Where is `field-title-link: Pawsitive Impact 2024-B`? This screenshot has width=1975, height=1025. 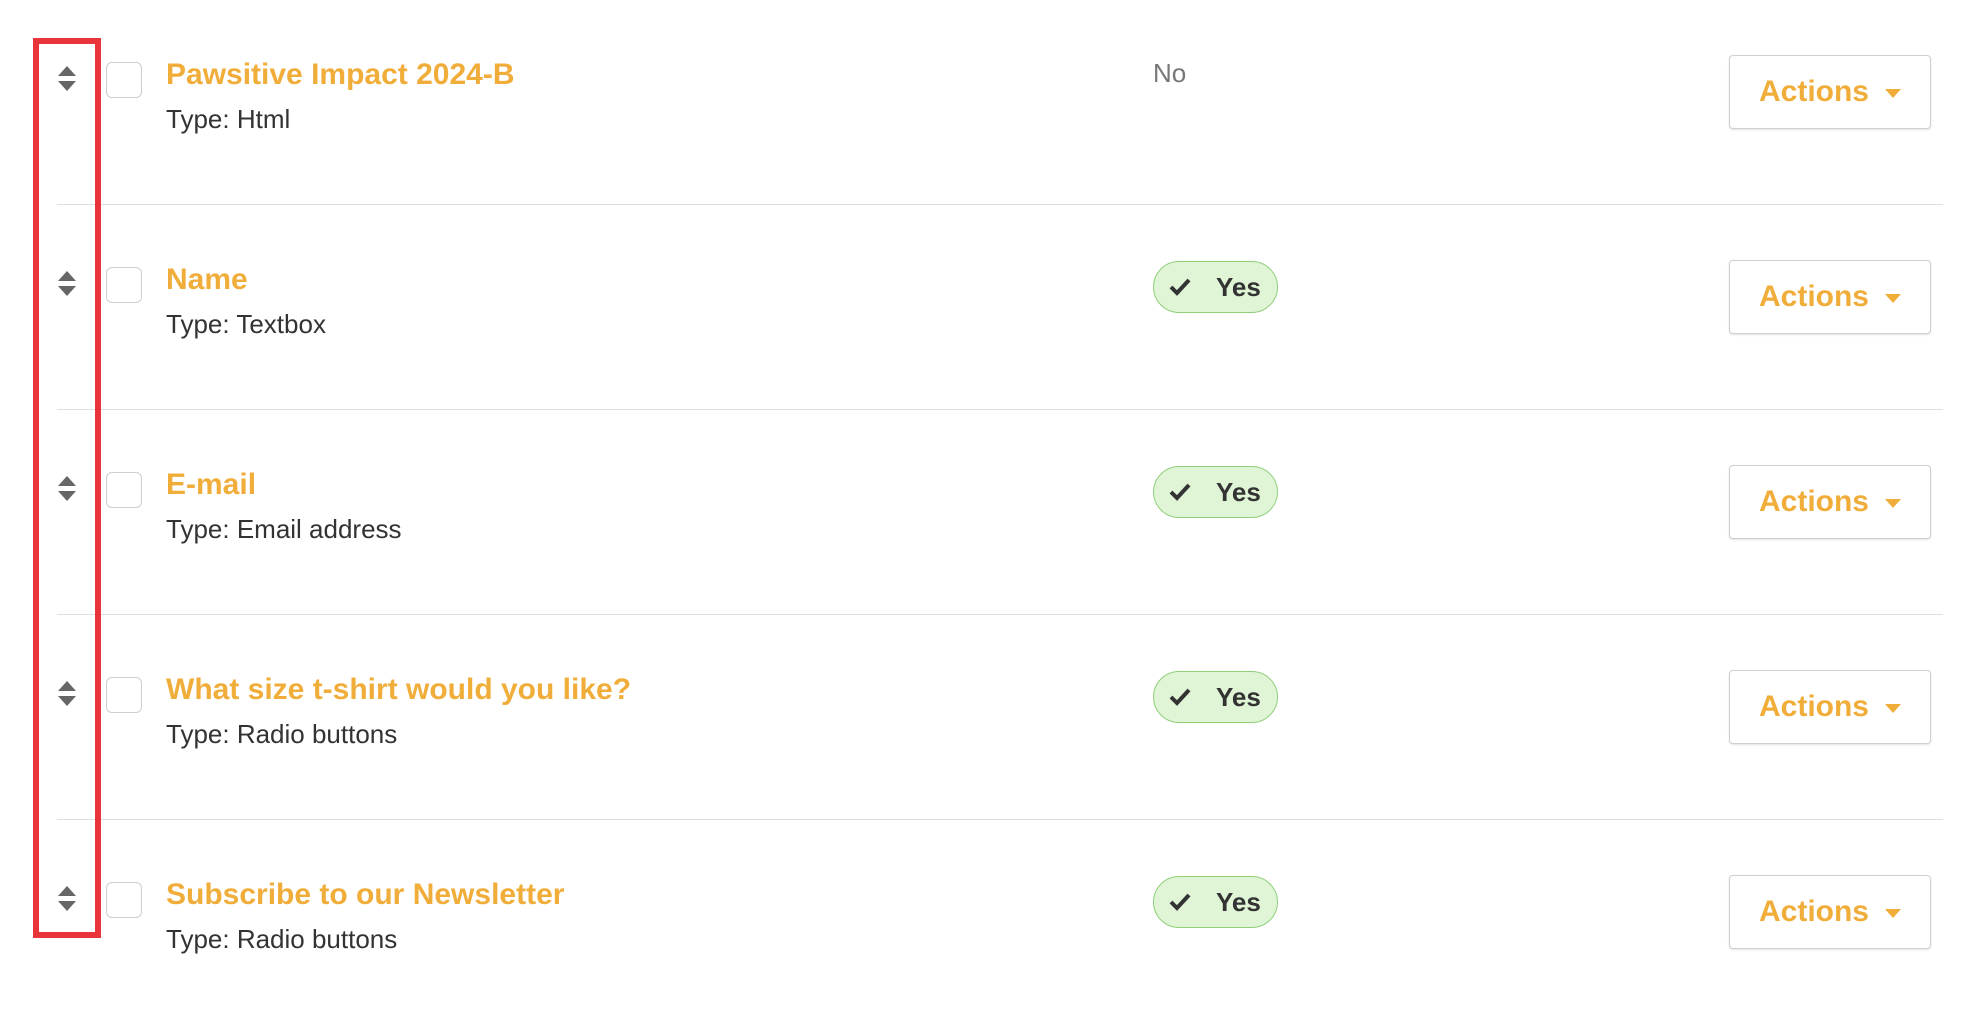 field-title-link: Pawsitive Impact 2024-B is located at coordinates (340, 75).